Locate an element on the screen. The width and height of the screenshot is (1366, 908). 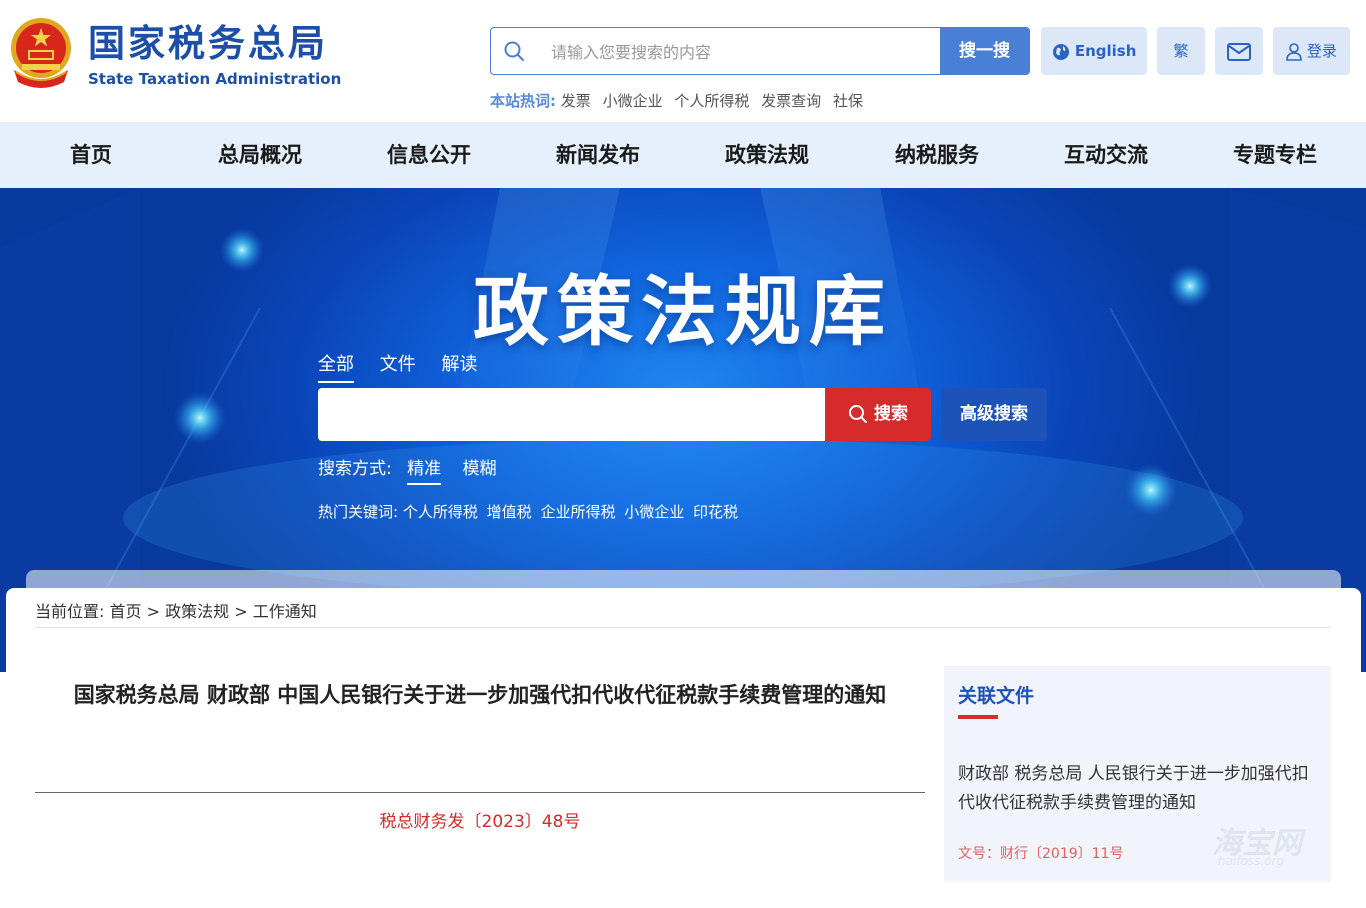
brand-title-cn: 国家税务总局 is located at coordinates (208, 44).